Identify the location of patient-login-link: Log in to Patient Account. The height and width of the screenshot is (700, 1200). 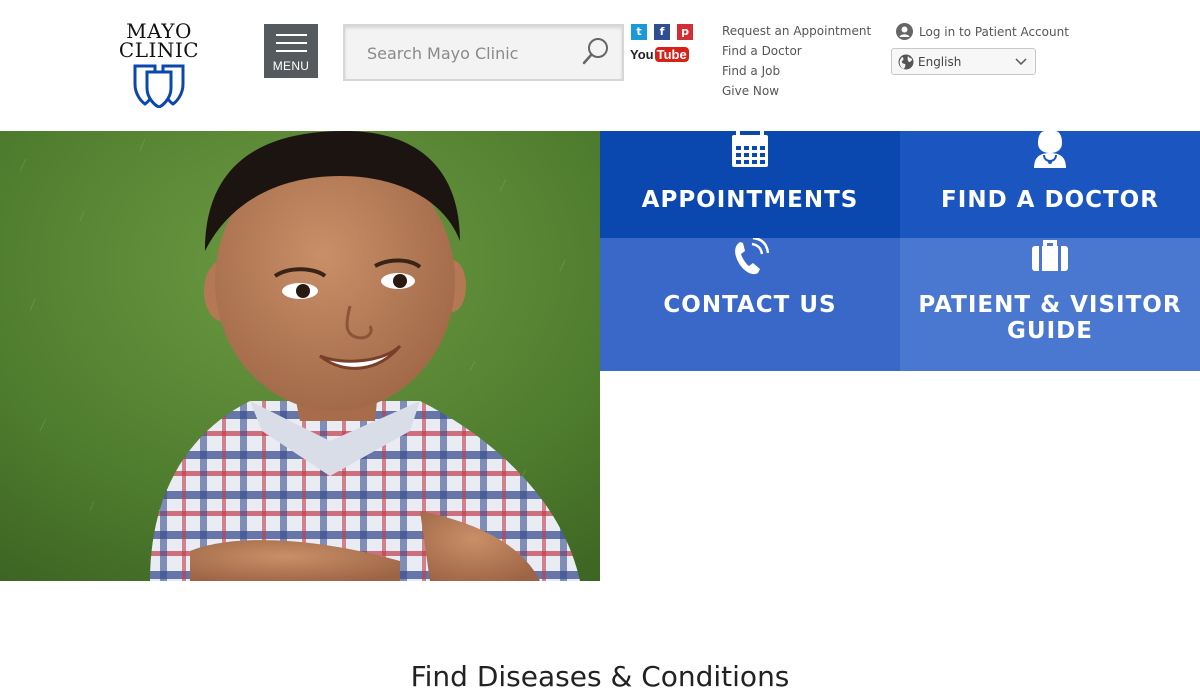
(982, 32).